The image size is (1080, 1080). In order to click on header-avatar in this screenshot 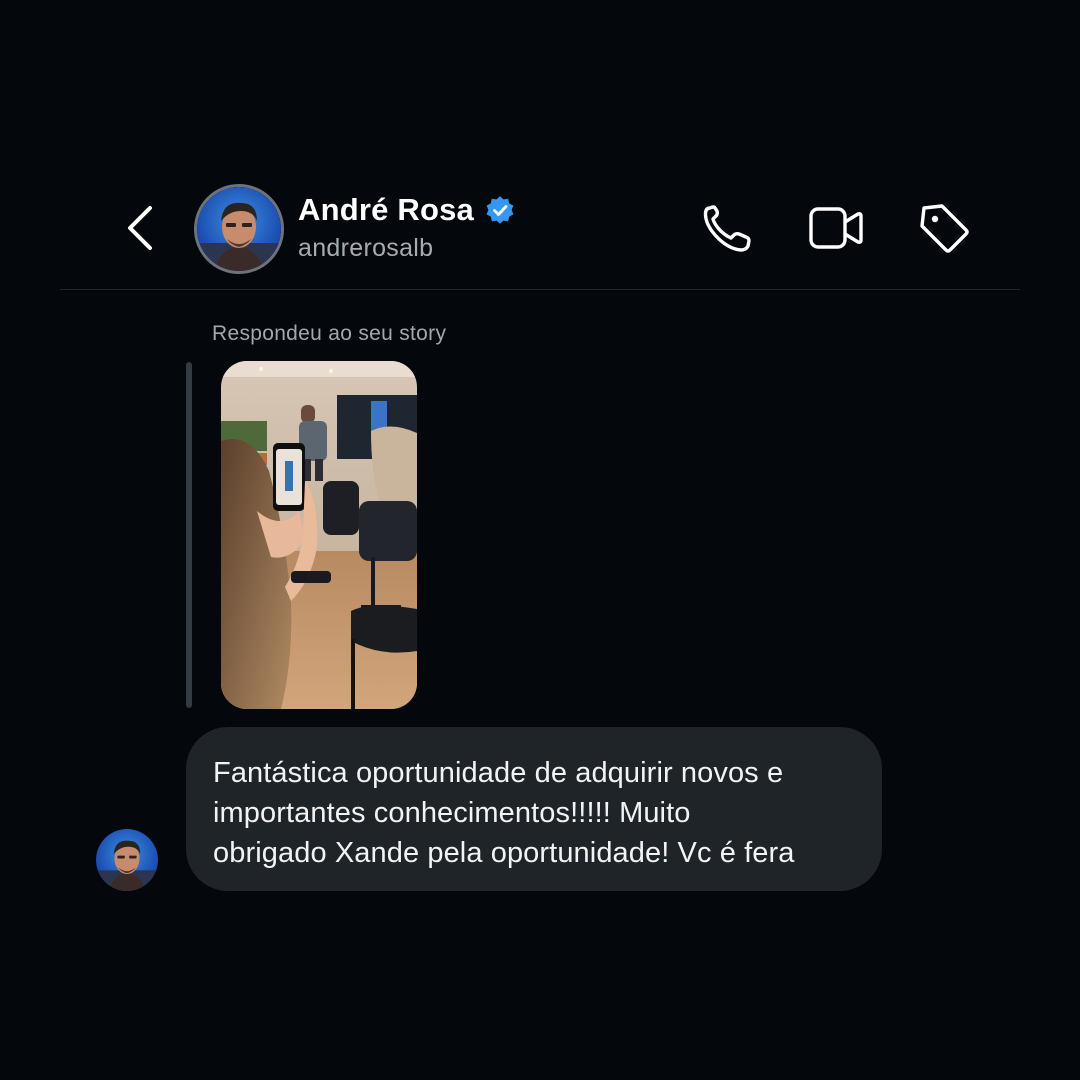, I will do `click(239, 229)`.